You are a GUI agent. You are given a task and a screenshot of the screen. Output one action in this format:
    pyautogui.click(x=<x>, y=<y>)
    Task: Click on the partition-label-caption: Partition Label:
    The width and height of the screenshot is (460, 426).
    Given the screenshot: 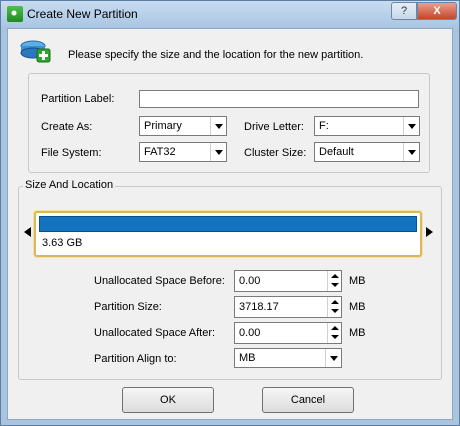 What is the action you would take?
    pyautogui.click(x=78, y=99)
    